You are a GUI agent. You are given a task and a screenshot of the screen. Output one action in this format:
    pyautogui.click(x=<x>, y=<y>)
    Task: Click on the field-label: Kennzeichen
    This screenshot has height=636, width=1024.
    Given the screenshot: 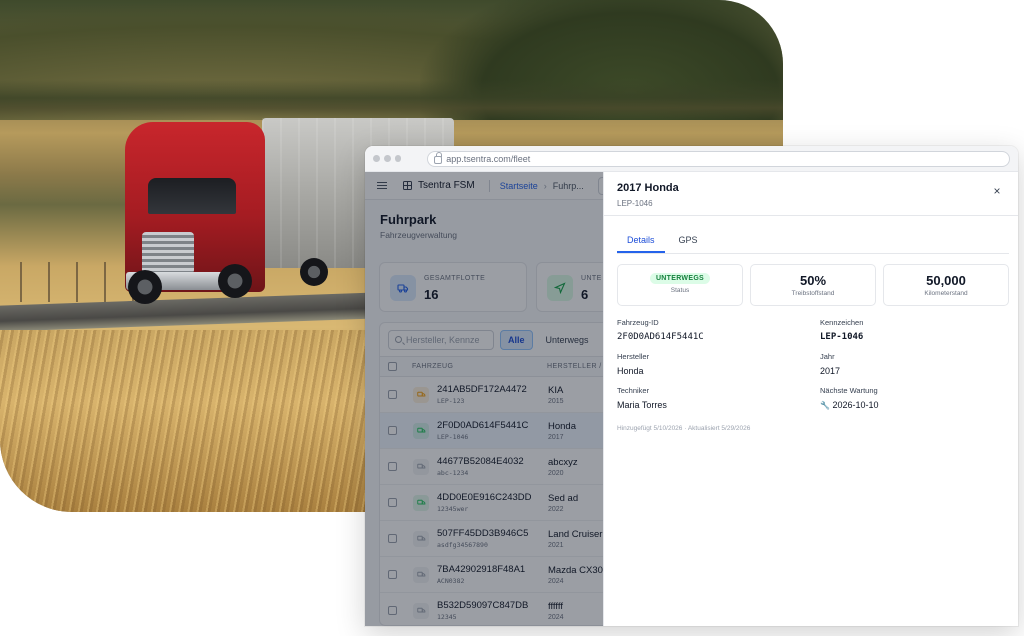 What is the action you would take?
    pyautogui.click(x=842, y=322)
    